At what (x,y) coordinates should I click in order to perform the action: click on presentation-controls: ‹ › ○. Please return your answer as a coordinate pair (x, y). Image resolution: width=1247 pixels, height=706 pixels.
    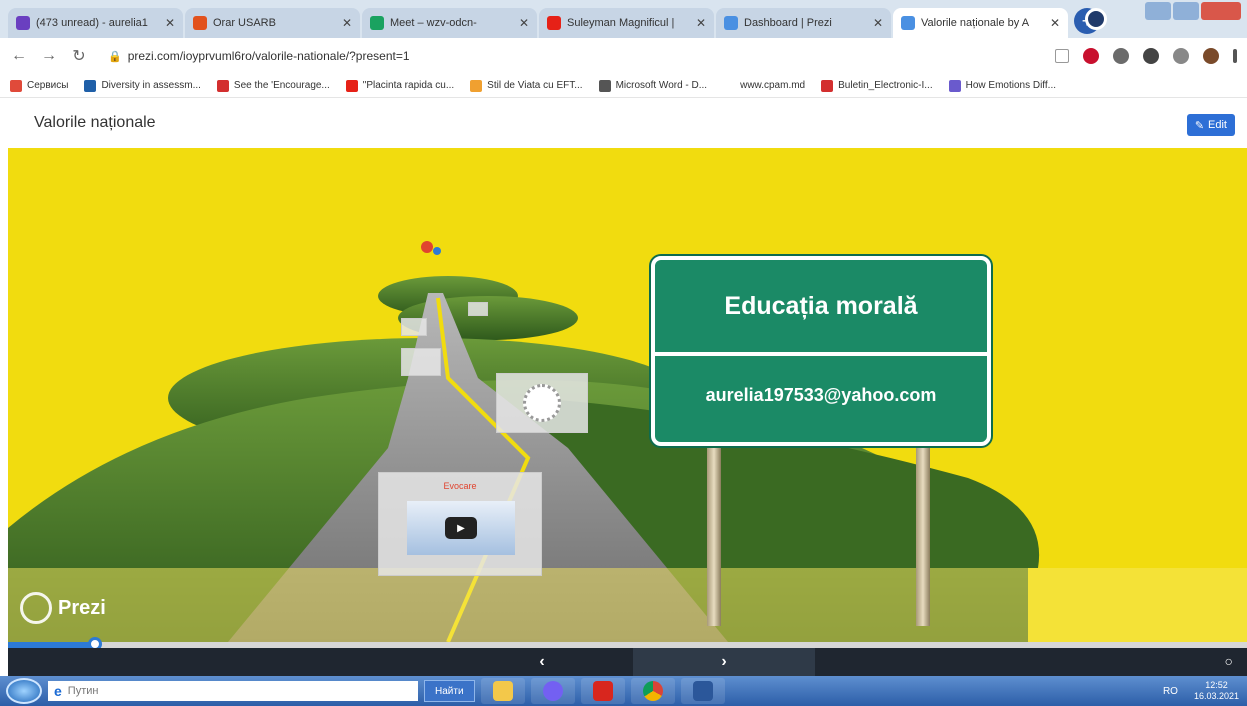
    Looking at the image, I should click on (627, 662).